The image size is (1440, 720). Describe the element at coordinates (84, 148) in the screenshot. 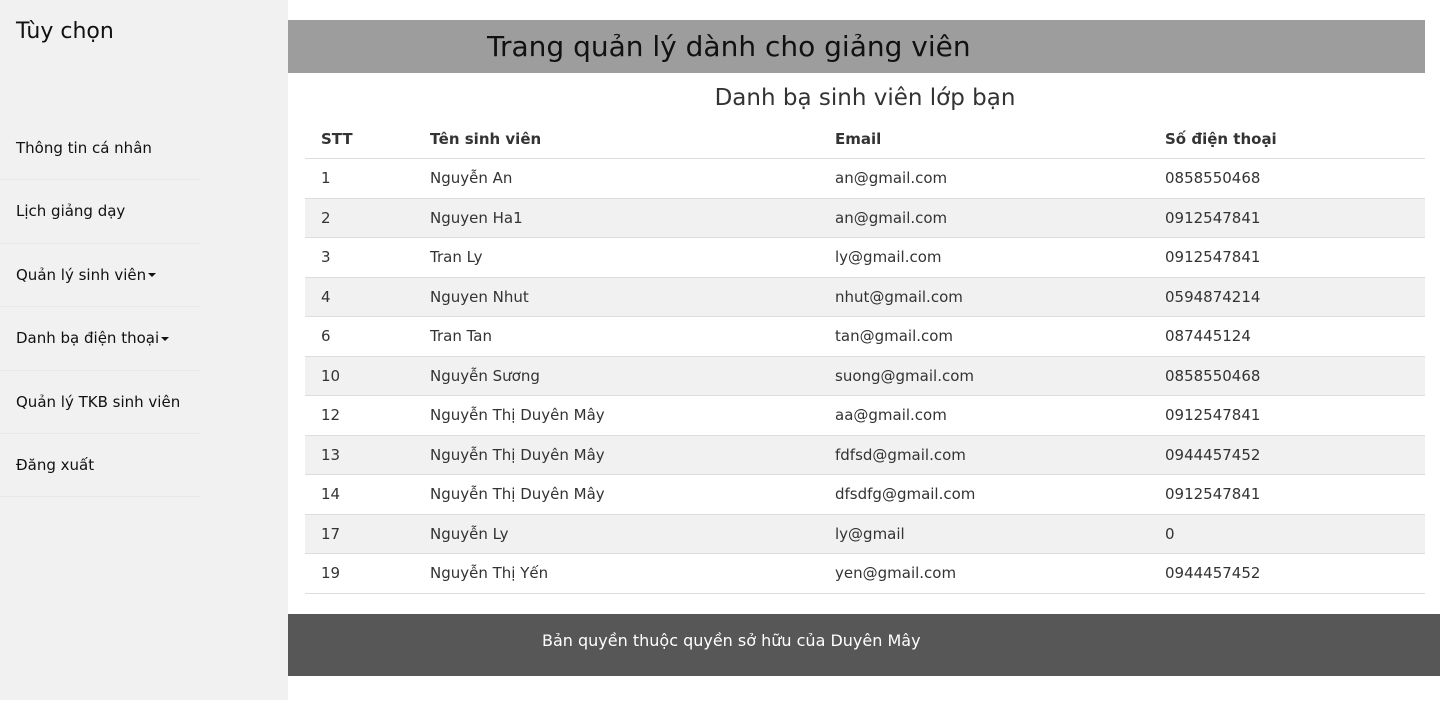

I see `sidebar-item-label: Thông tin cá nhân` at that location.